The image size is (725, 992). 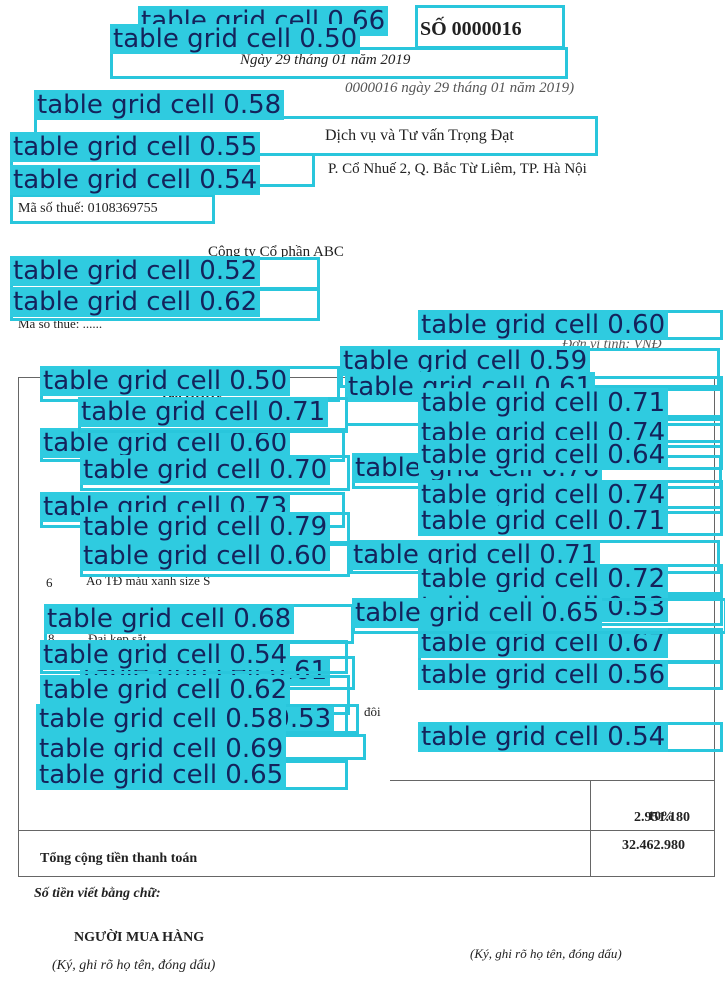 I want to click on amount-in-words-label: Số tiền viết bằng chữ:, so click(x=97, y=893).